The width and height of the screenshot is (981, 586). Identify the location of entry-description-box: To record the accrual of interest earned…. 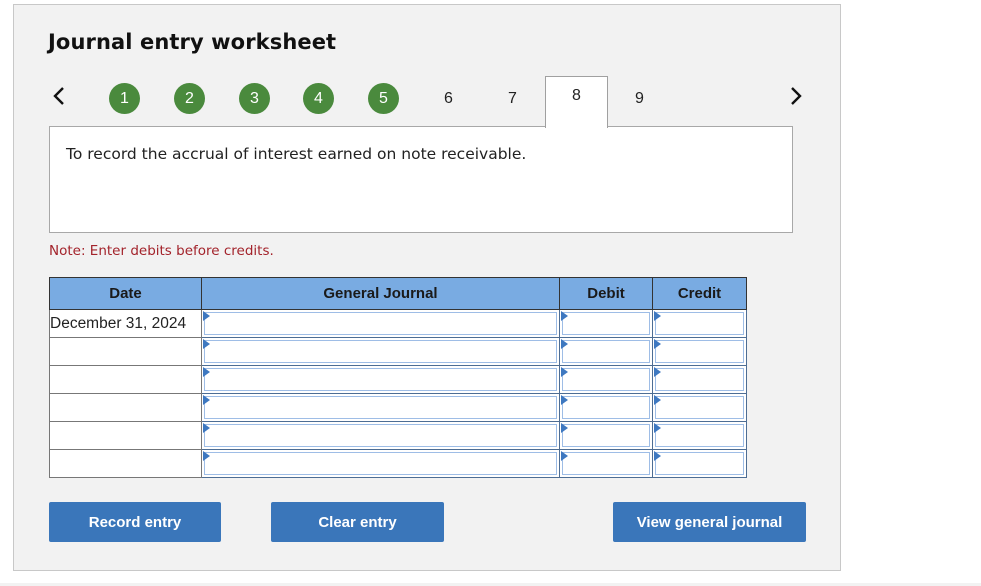
(421, 179).